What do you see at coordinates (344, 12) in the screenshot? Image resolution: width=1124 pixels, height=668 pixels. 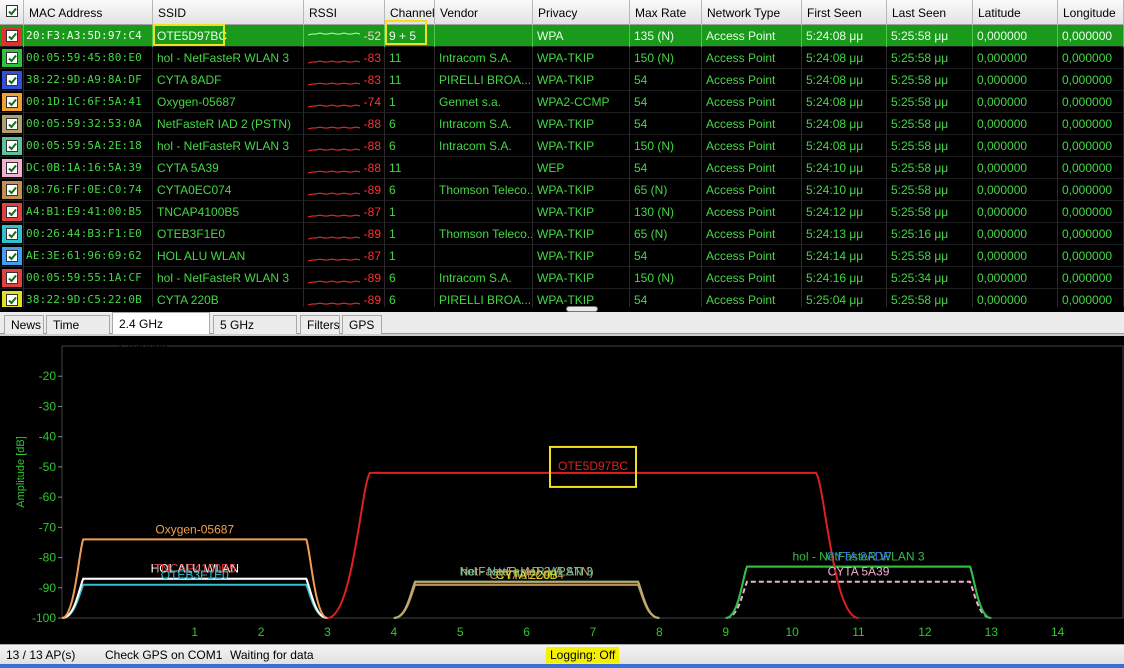 I see `column-header-rssi: RSSI` at bounding box center [344, 12].